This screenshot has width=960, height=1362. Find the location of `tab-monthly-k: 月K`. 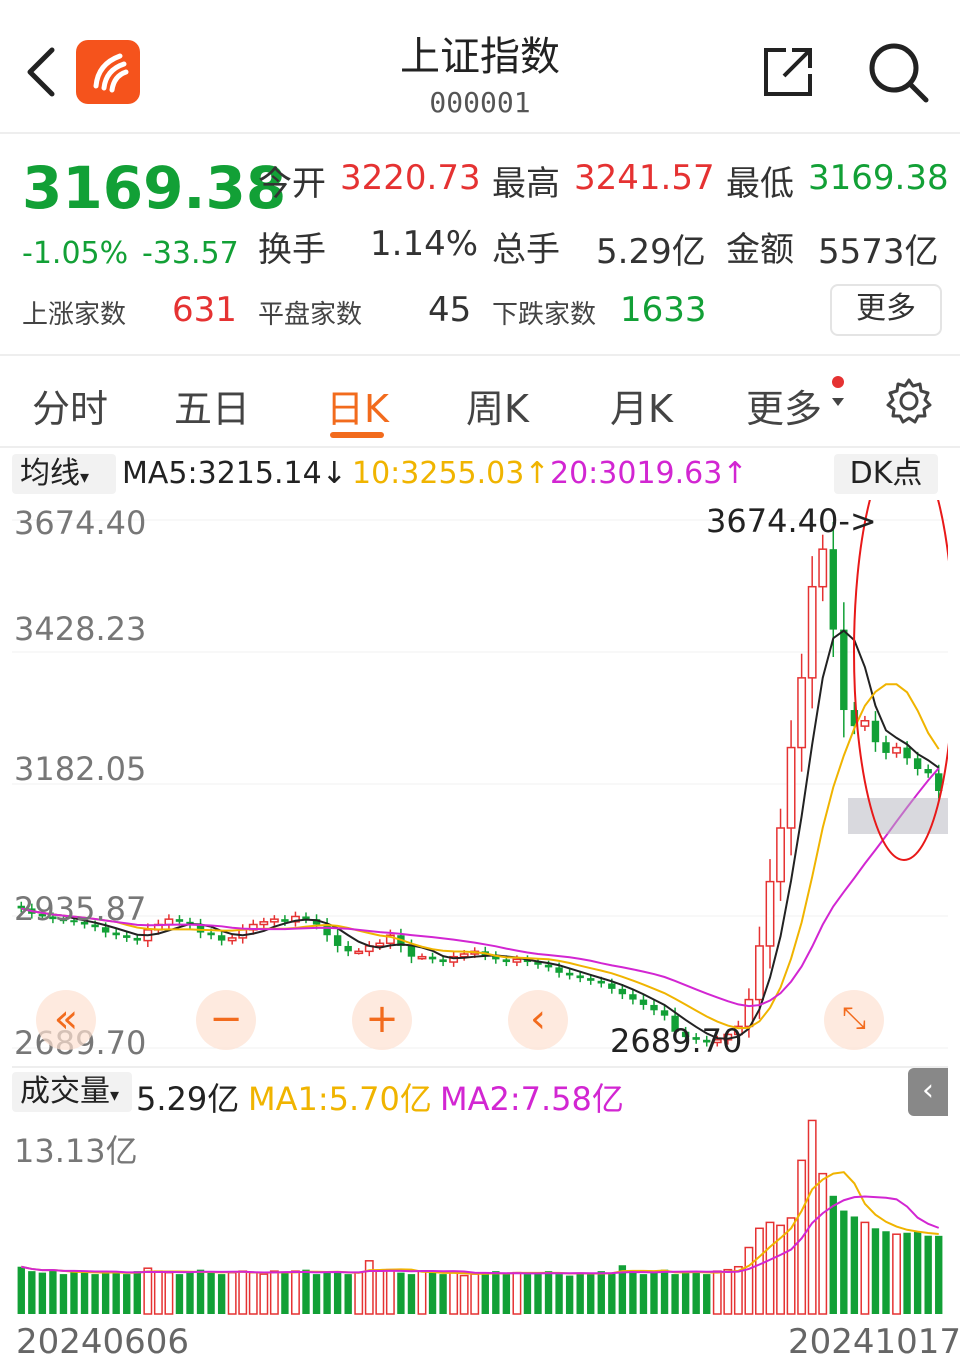

tab-monthly-k: 月K is located at coordinates (641, 405).